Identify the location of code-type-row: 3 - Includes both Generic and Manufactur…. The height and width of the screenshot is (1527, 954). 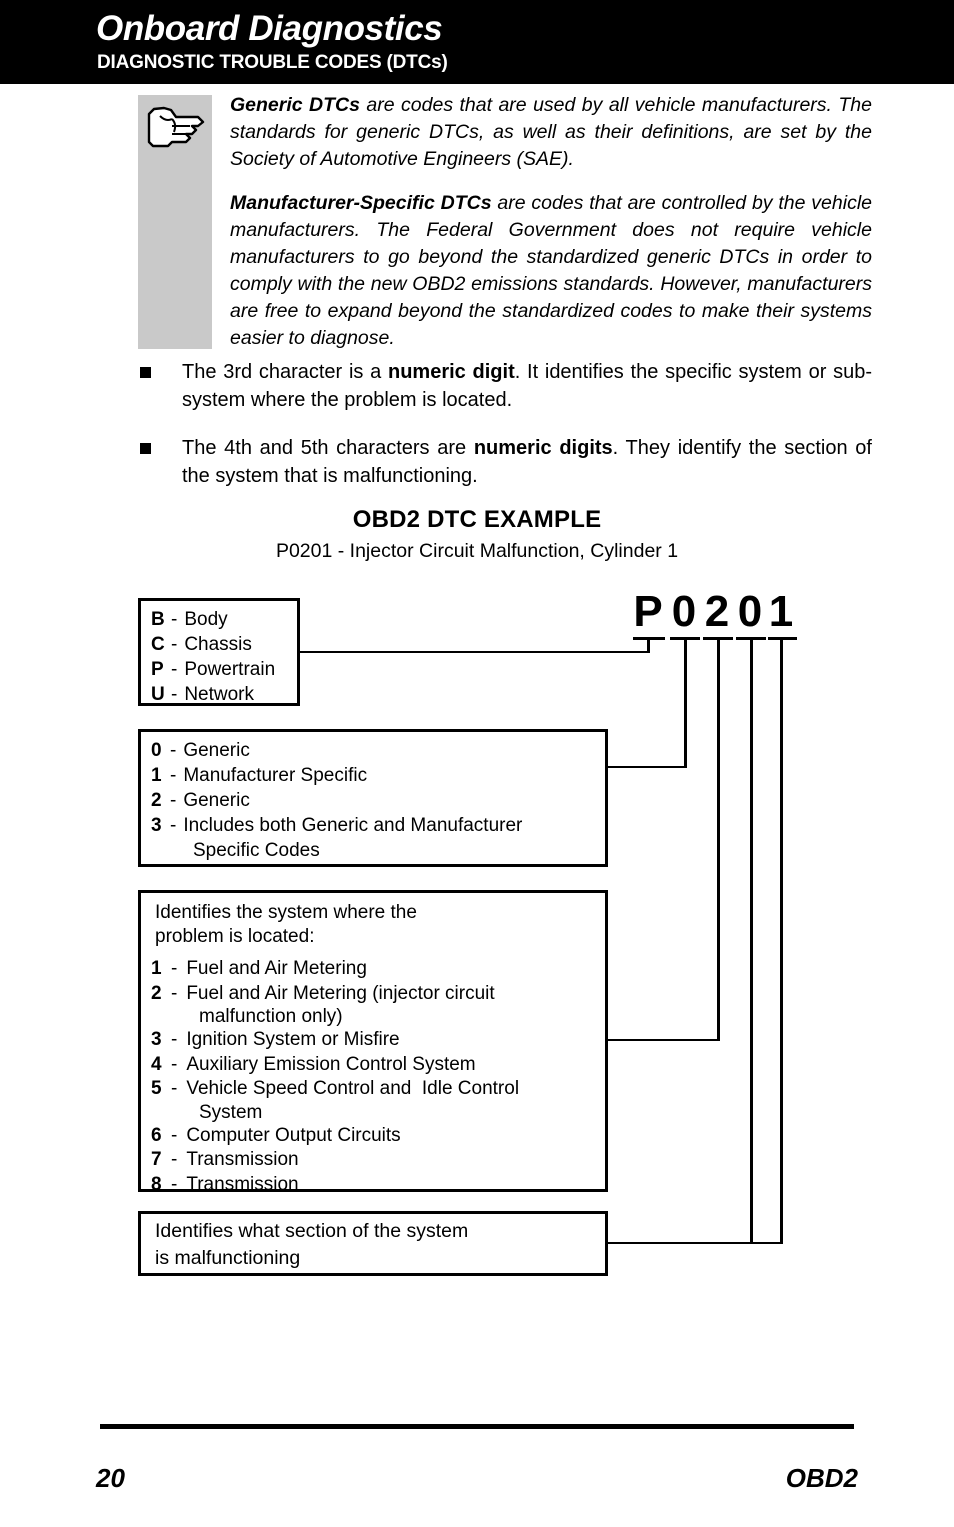
(374, 825).